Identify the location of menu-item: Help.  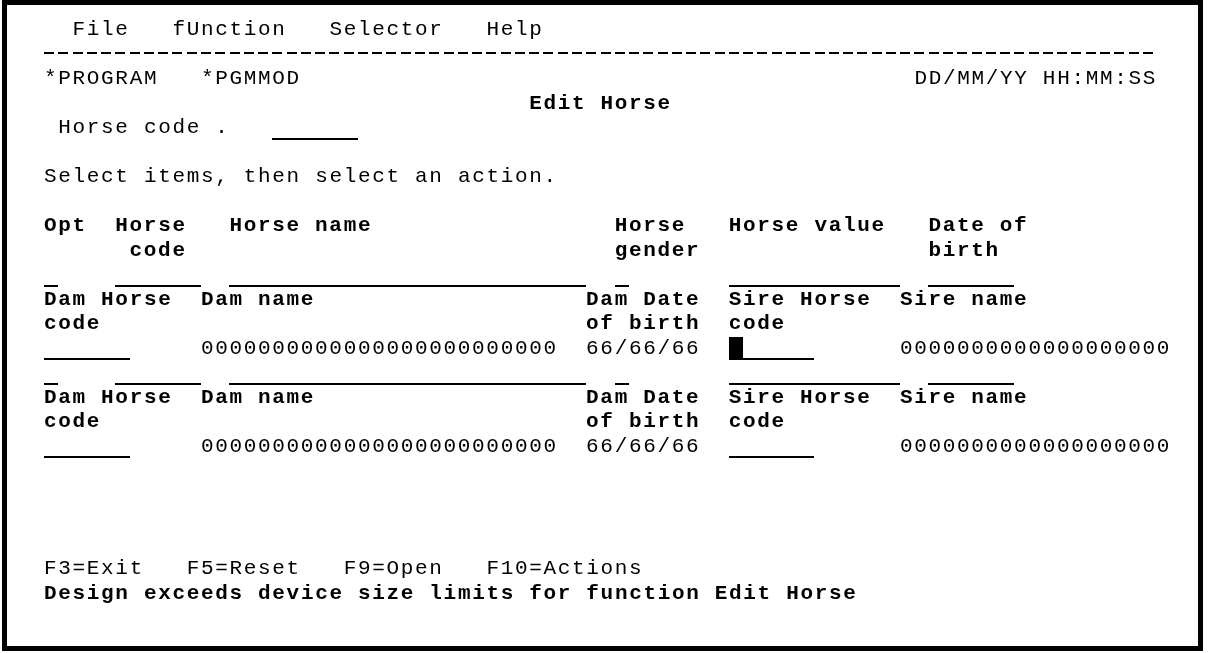
(515, 30).